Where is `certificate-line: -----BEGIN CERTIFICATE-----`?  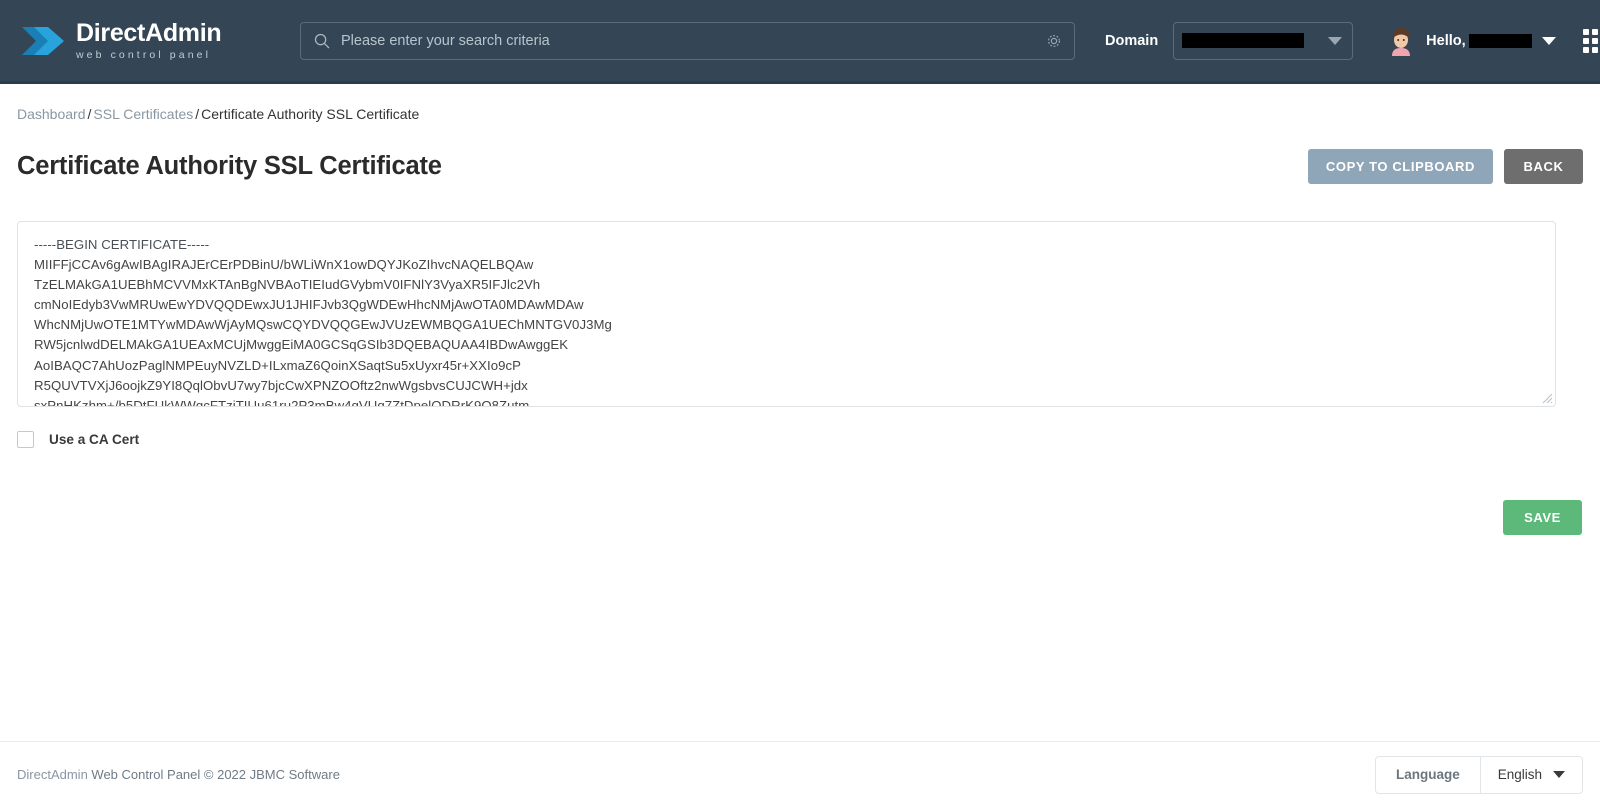
certificate-line: -----BEGIN CERTIFICATE----- is located at coordinates (122, 244).